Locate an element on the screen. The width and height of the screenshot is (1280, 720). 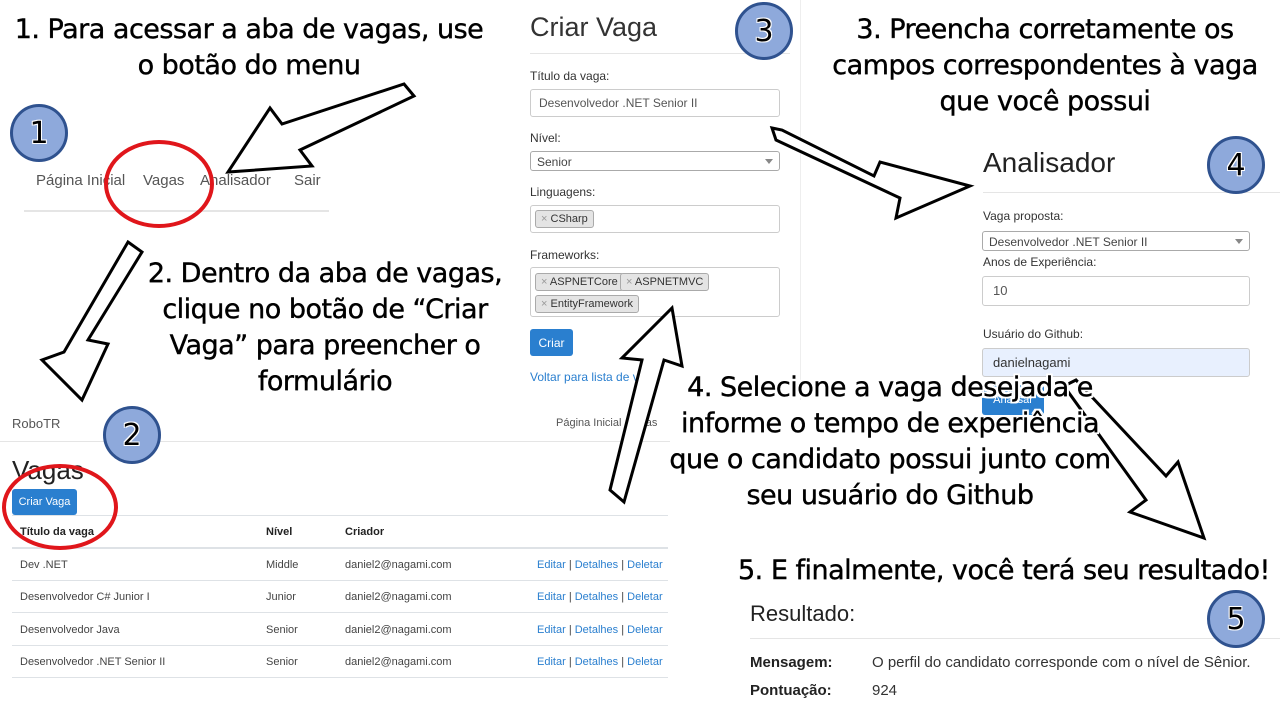
step-badge-2: 2 is located at coordinates (132, 435).